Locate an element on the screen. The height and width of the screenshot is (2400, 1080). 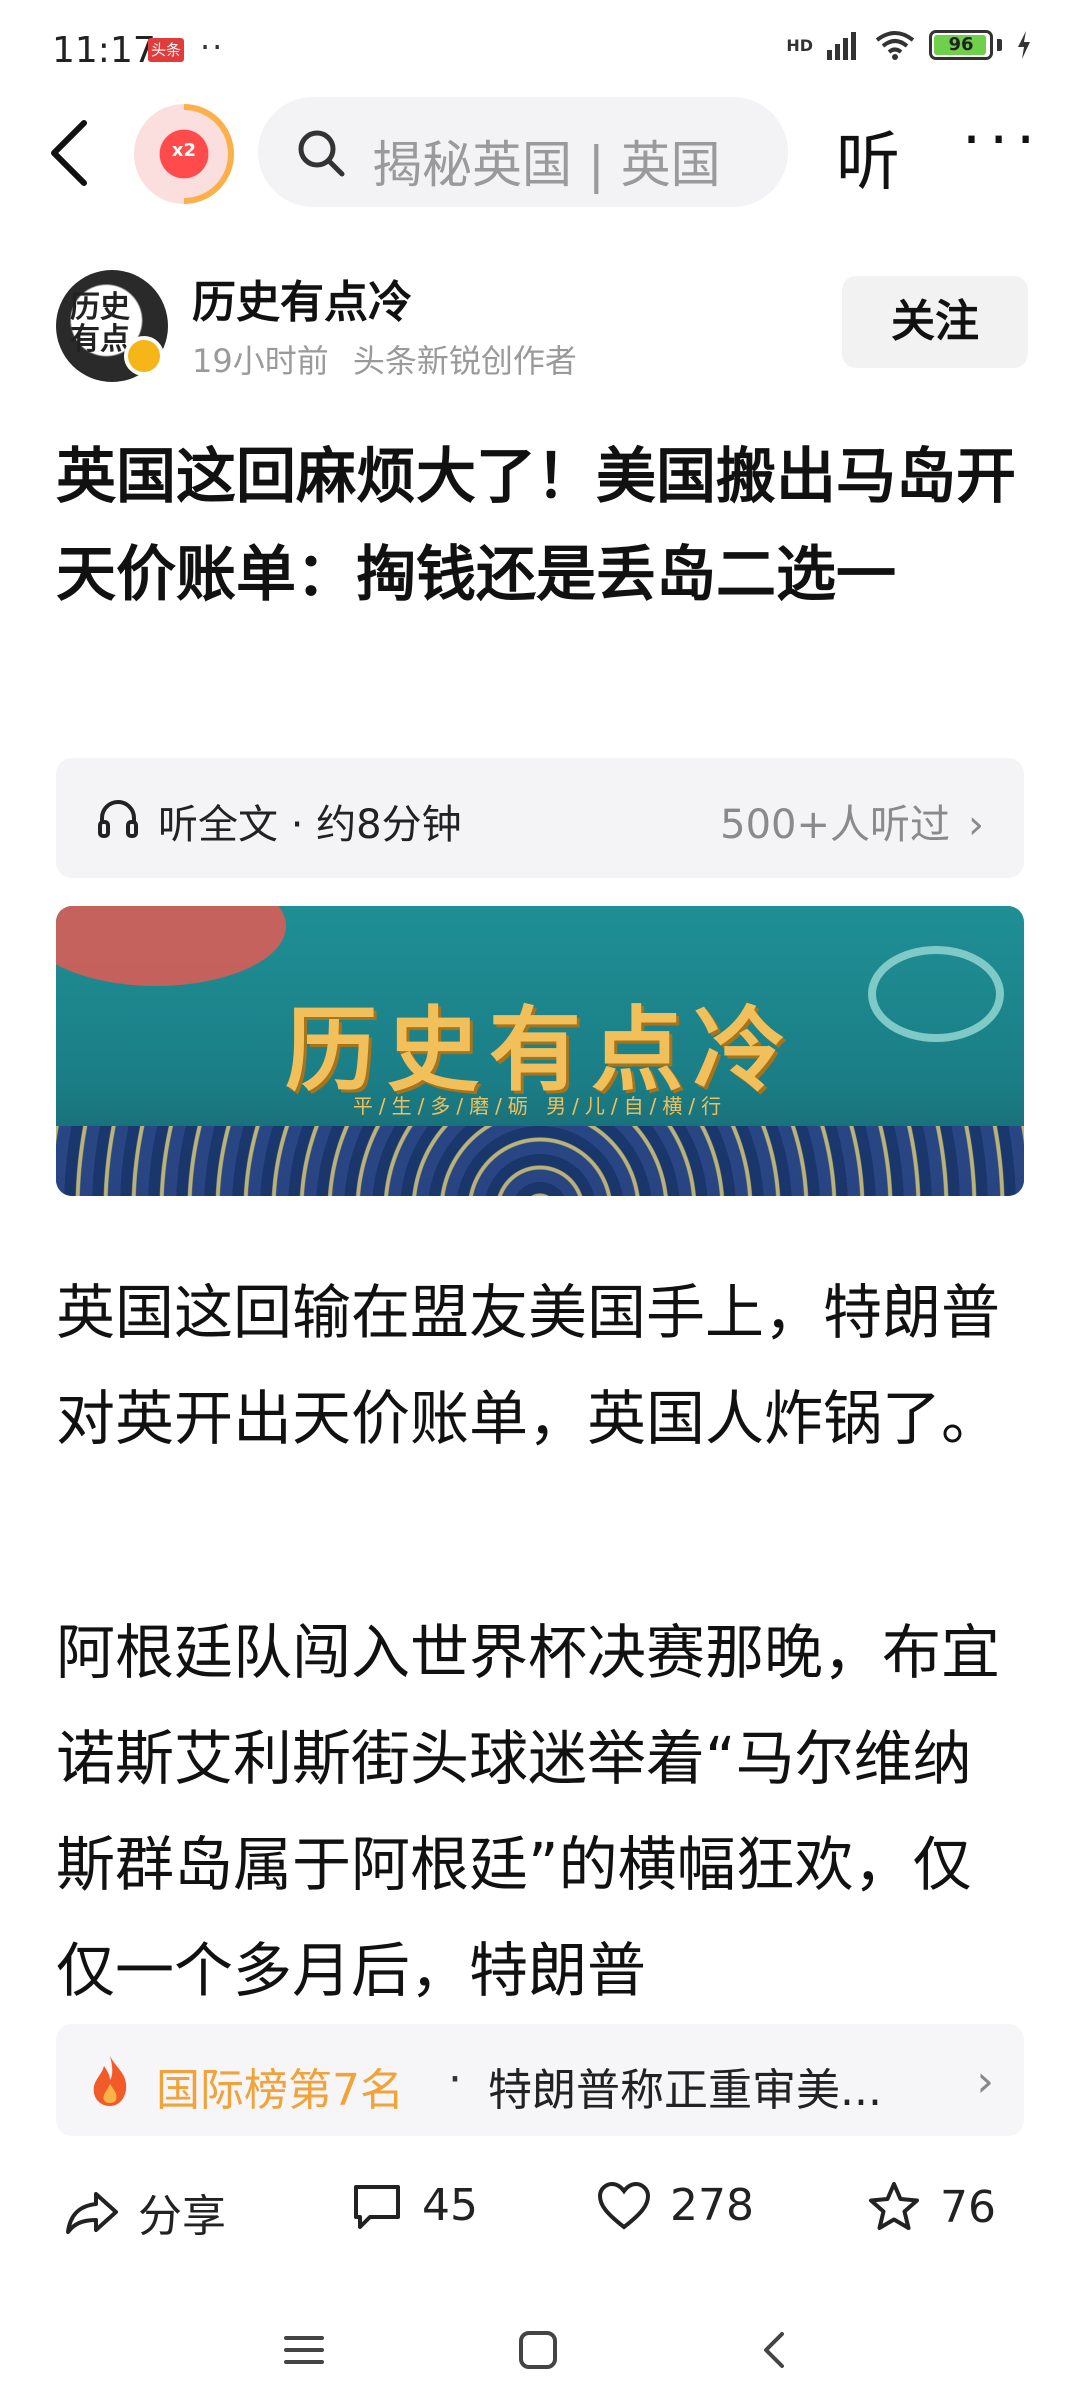
wifi-icon is located at coordinates (895, 45).